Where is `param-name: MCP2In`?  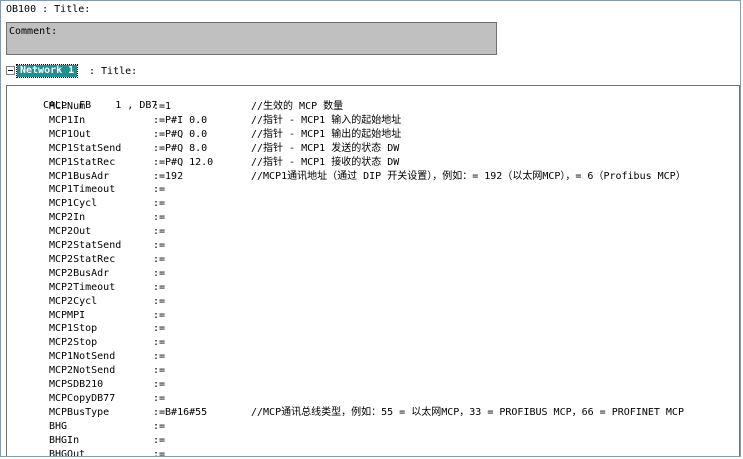 param-name: MCP2In is located at coordinates (67, 218).